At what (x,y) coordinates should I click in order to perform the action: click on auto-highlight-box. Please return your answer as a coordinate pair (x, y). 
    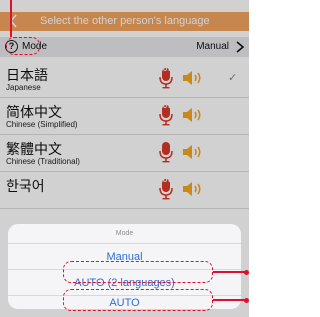
    Looking at the image, I should click on (138, 300).